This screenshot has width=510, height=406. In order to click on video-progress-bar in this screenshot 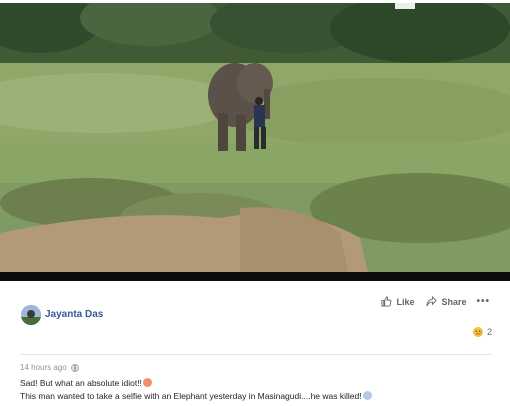, I will do `click(255, 276)`.